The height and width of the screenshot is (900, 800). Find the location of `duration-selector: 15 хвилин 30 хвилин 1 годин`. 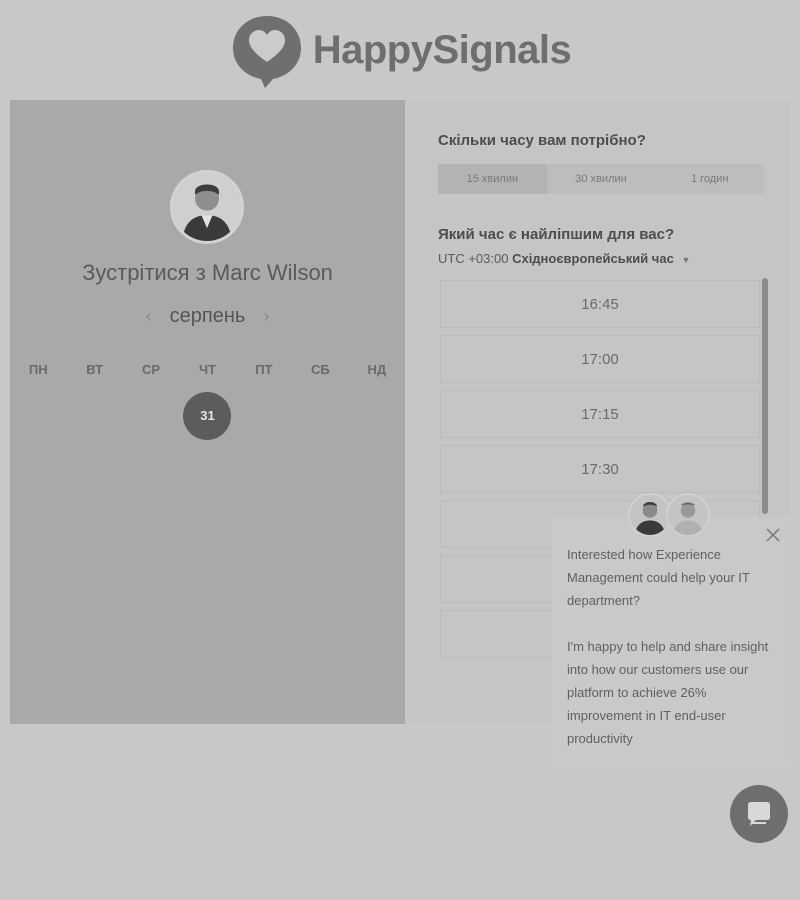

duration-selector: 15 хвилин 30 хвилин 1 годин is located at coordinates (601, 179).